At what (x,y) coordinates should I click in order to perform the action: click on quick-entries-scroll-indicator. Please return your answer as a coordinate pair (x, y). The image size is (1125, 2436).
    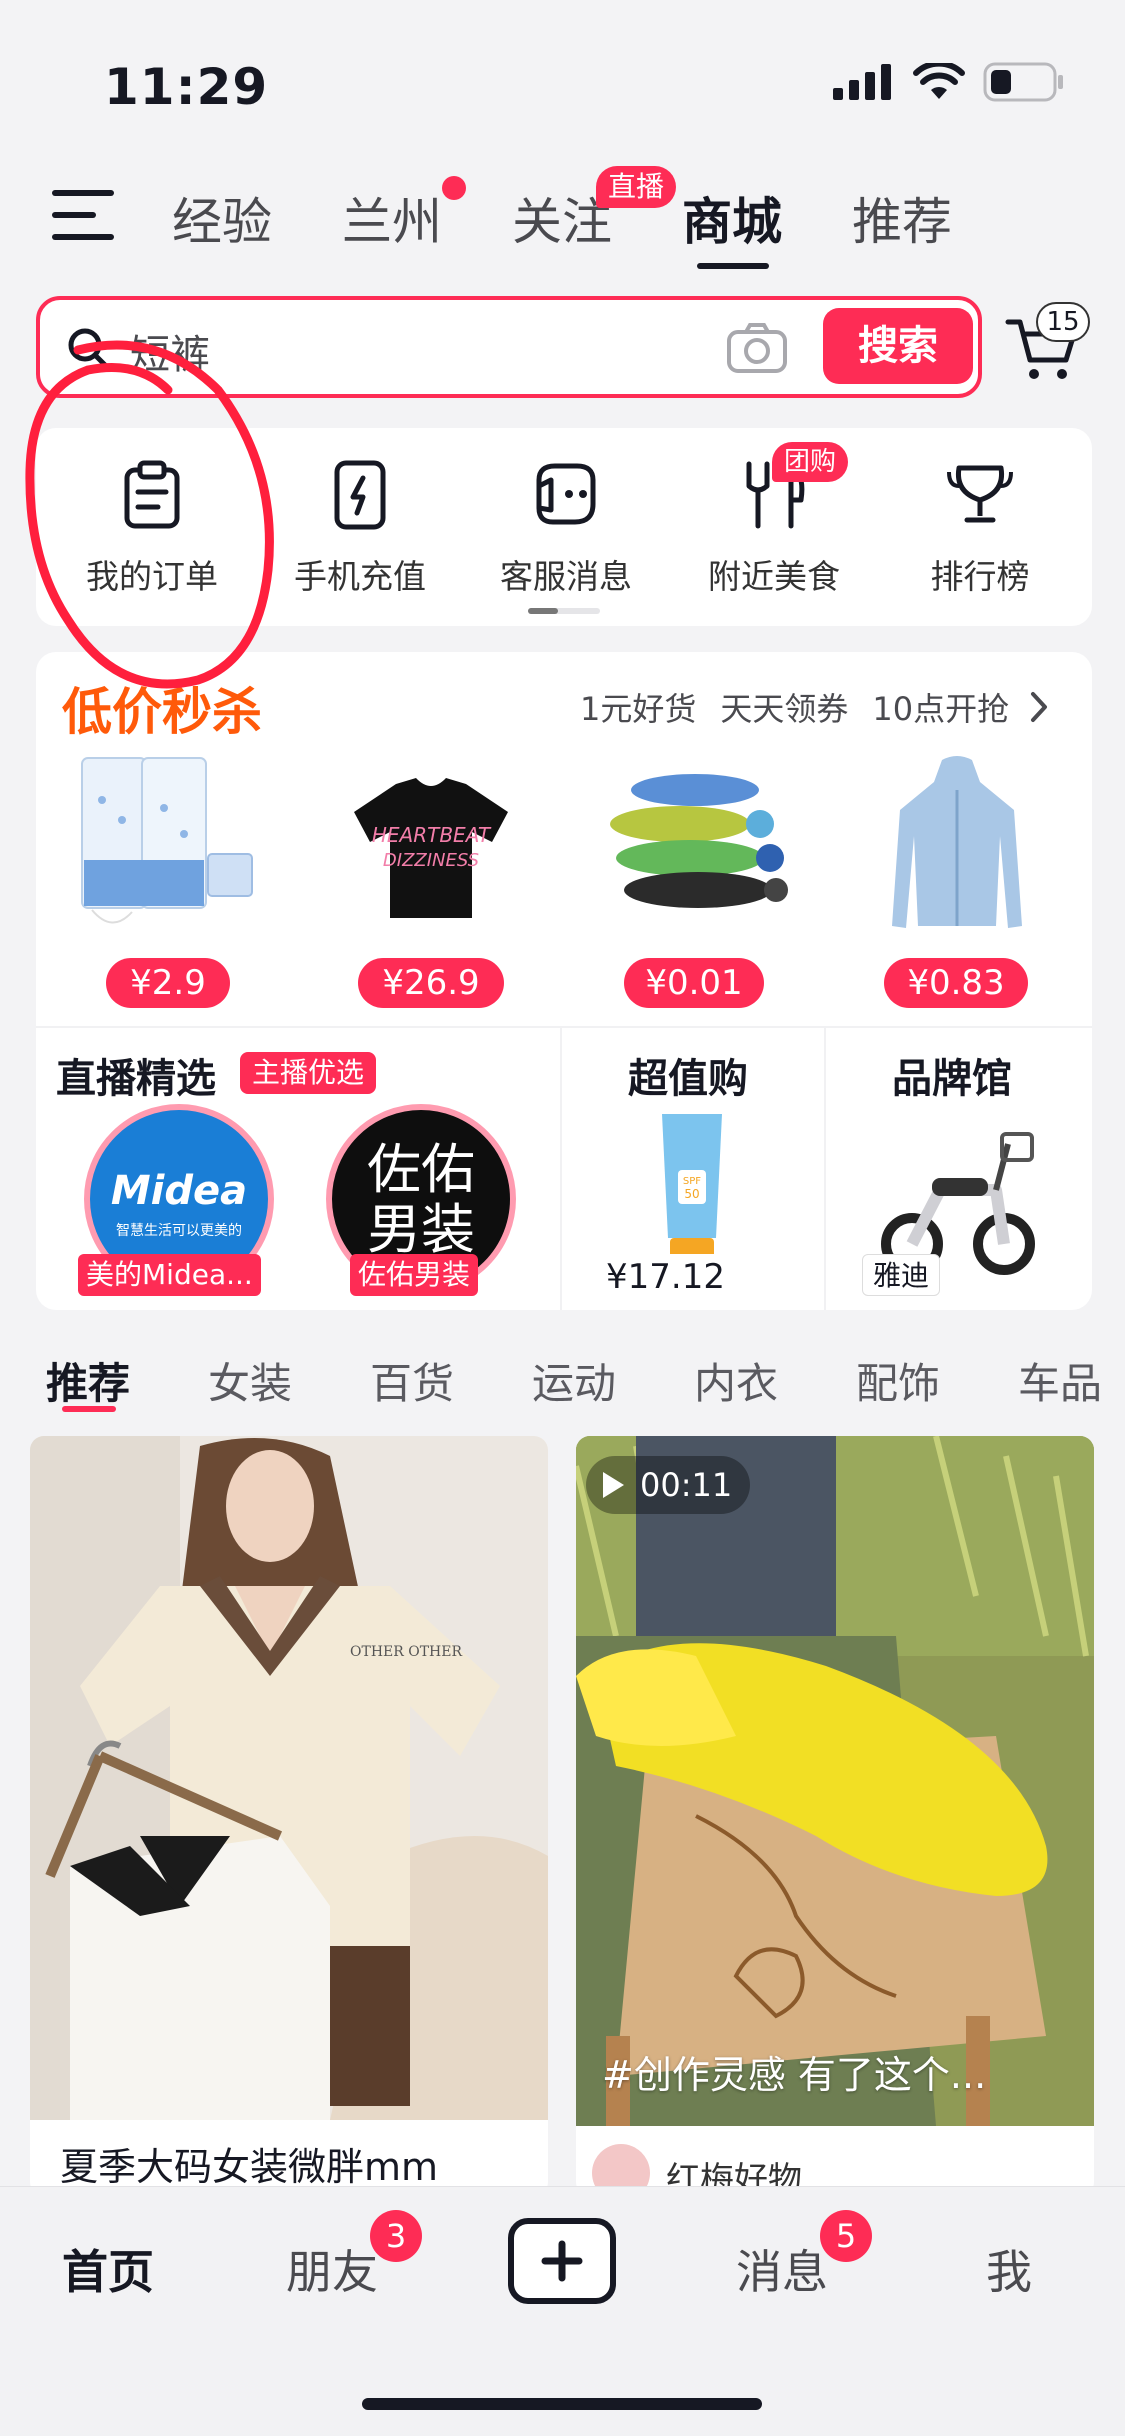
    Looking at the image, I should click on (564, 611).